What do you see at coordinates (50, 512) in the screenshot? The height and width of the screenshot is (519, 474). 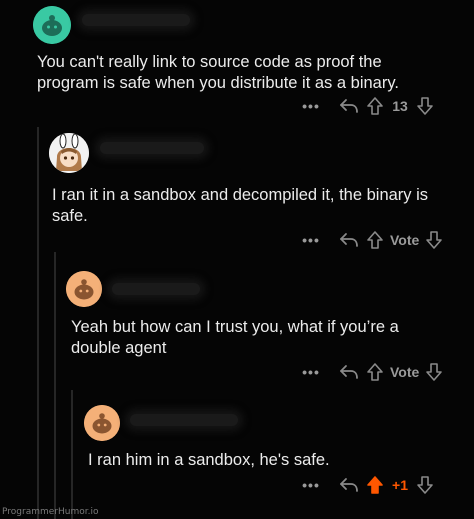 I see `watermark: ProgrammerHumor.io` at bounding box center [50, 512].